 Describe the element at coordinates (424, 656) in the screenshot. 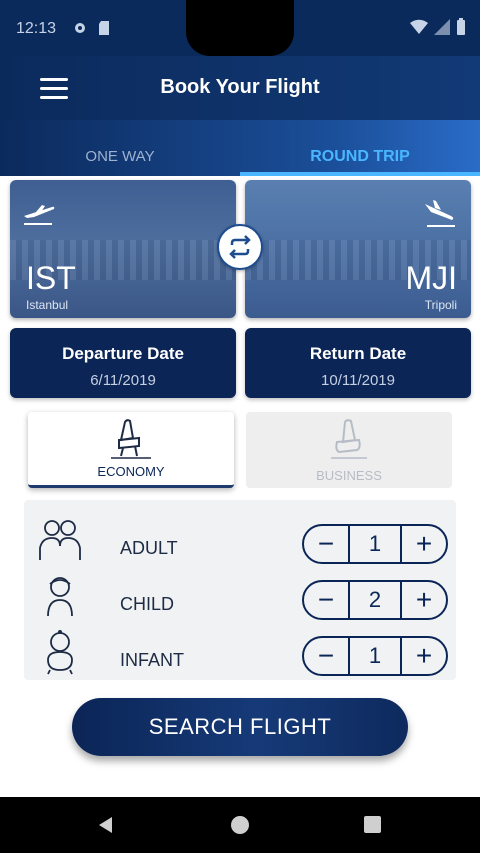

I see `infant-increment-button: +` at that location.